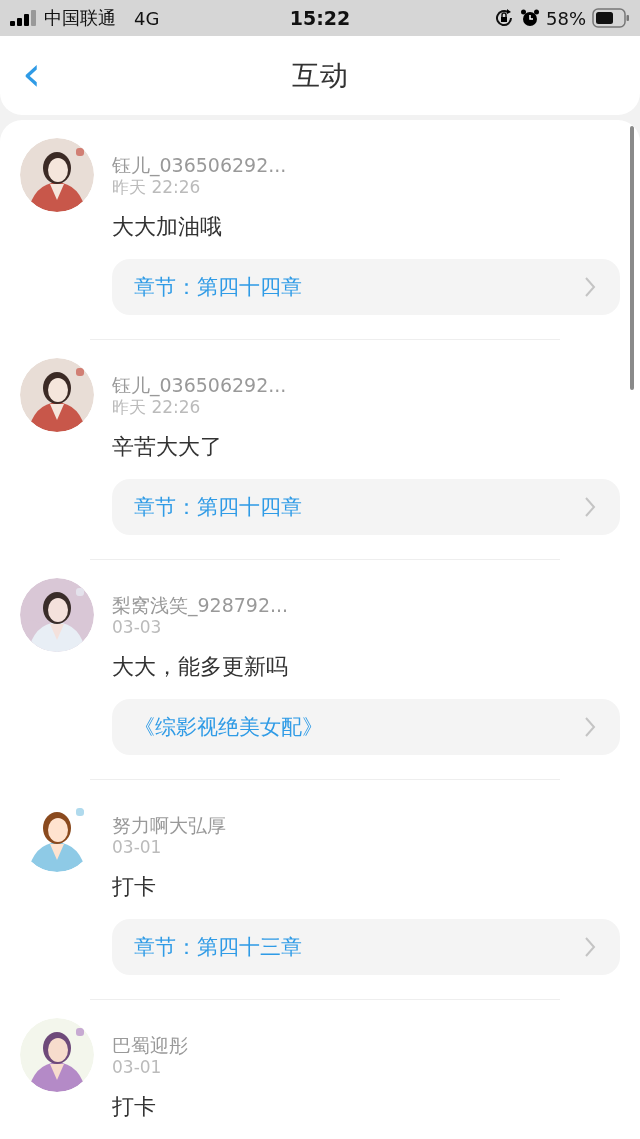  What do you see at coordinates (366, 727) in the screenshot?
I see `chapter-link: 《综影视绝美女配》` at bounding box center [366, 727].